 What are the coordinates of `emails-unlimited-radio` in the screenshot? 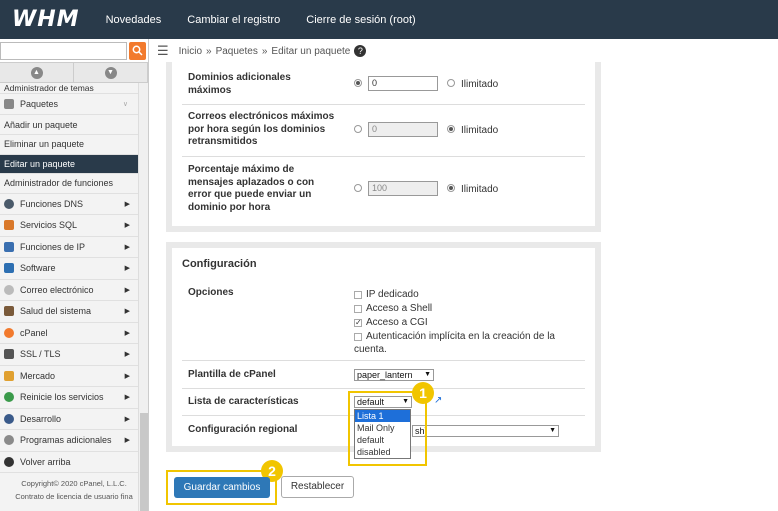 It's located at (451, 129).